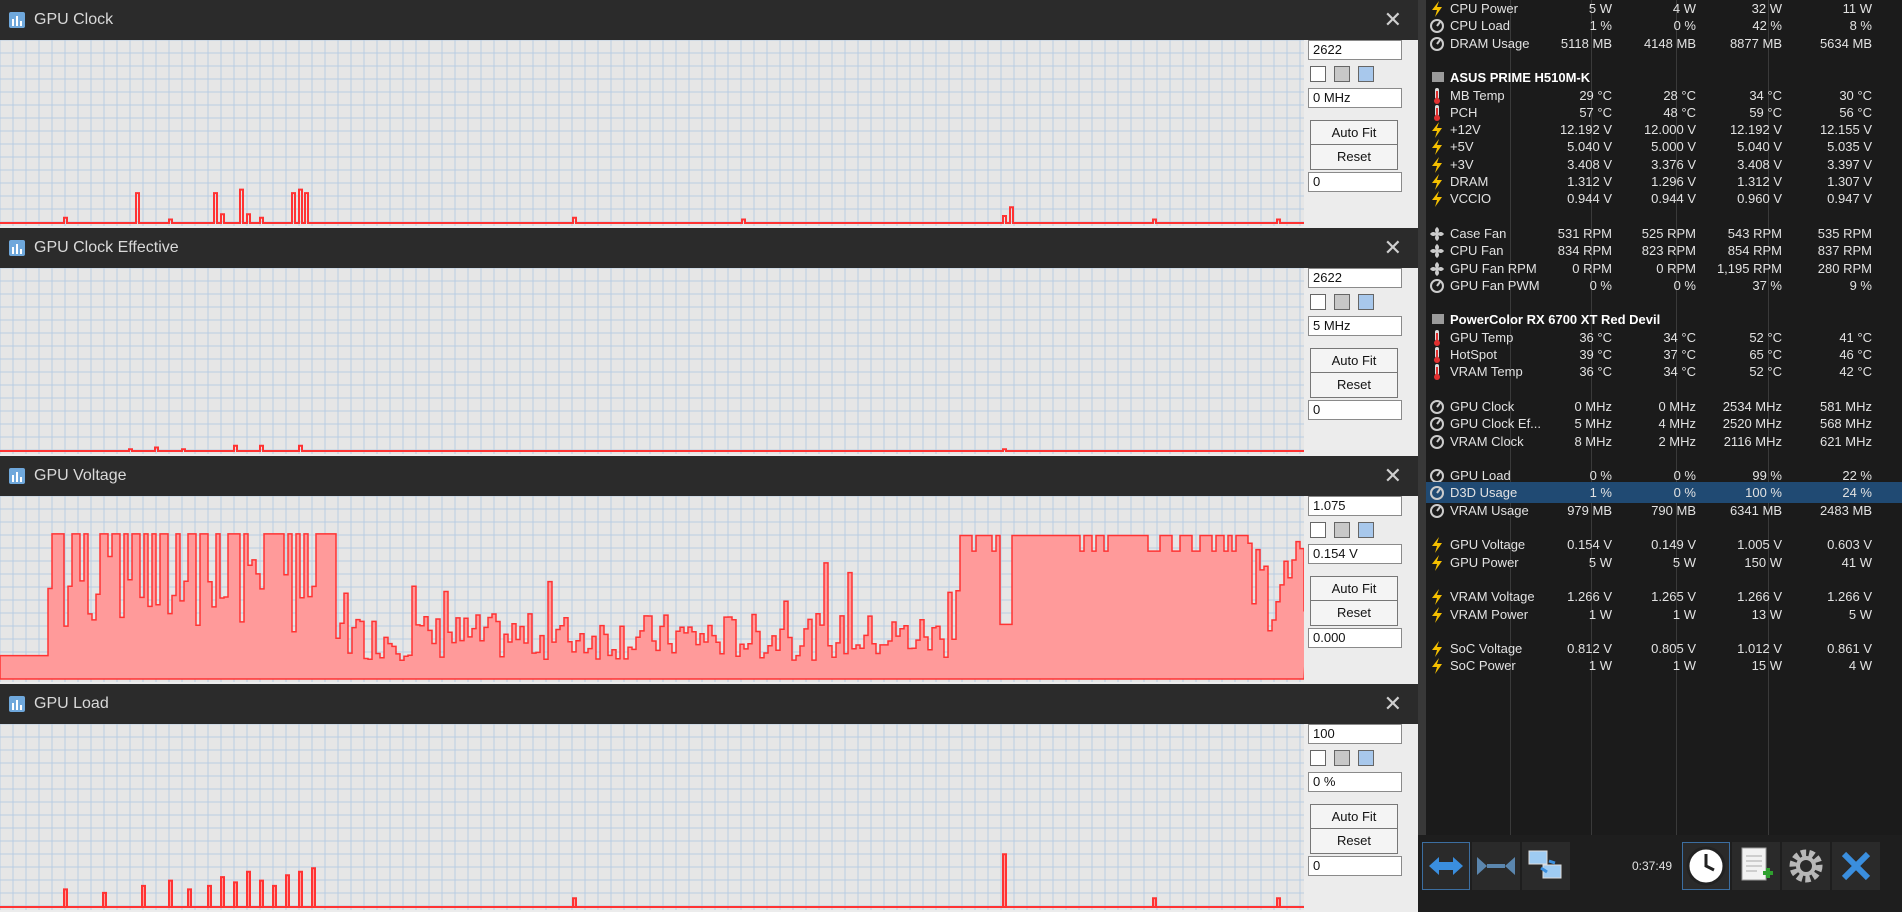  I want to click on graph-title-bar: GPU Voltage ✕, so click(709, 476).